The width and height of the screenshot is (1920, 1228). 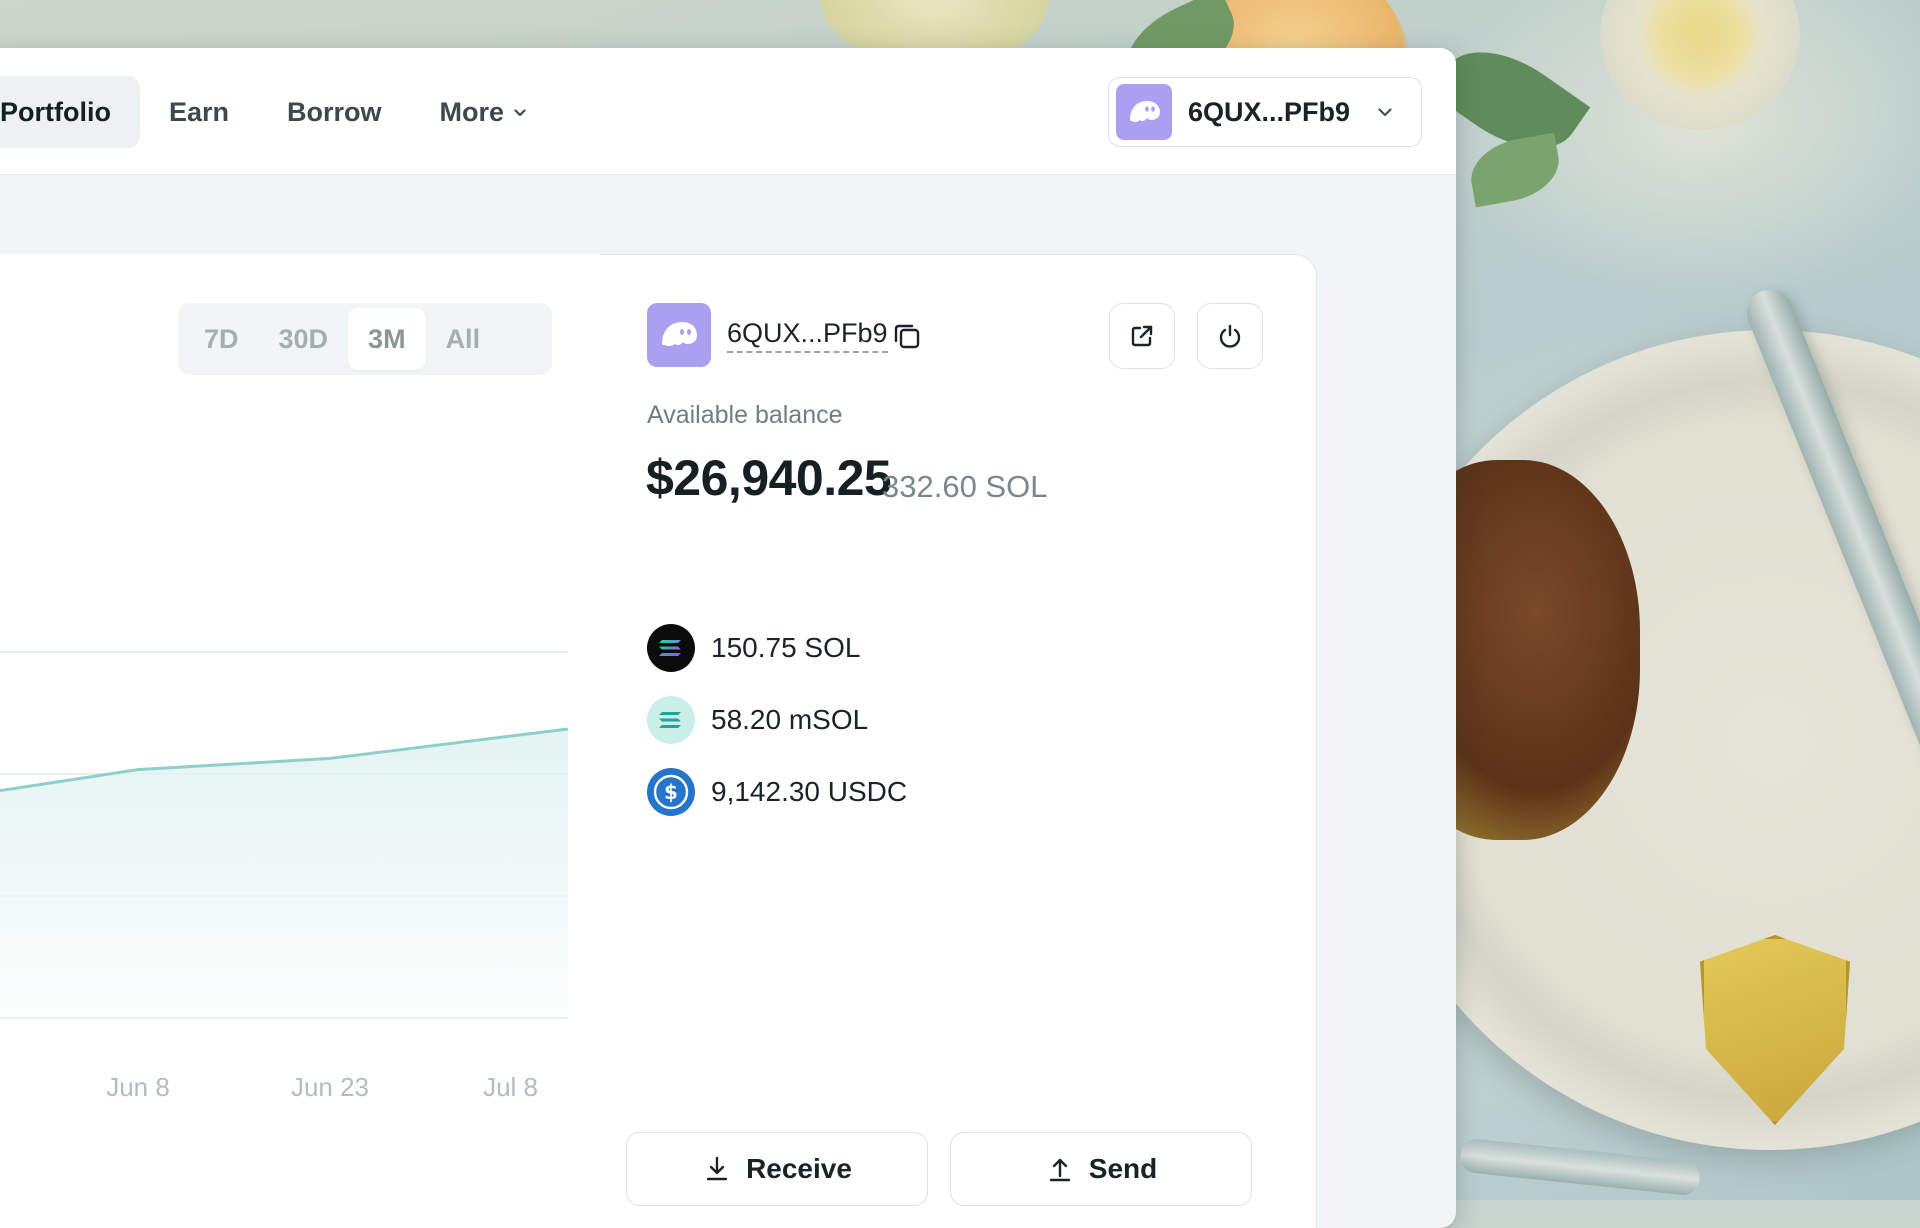 I want to click on token-row-usdc: $ 9,142.30 USDC, so click(x=777, y=792).